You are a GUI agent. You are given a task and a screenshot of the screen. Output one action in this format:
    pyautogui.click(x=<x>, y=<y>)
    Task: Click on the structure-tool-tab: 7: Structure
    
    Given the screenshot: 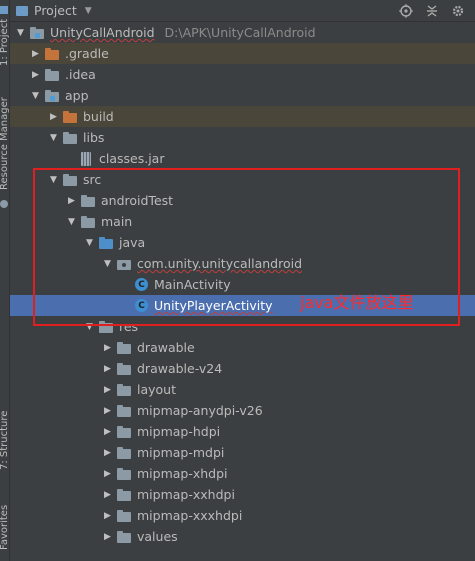 What is the action you would take?
    pyautogui.click(x=5, y=440)
    